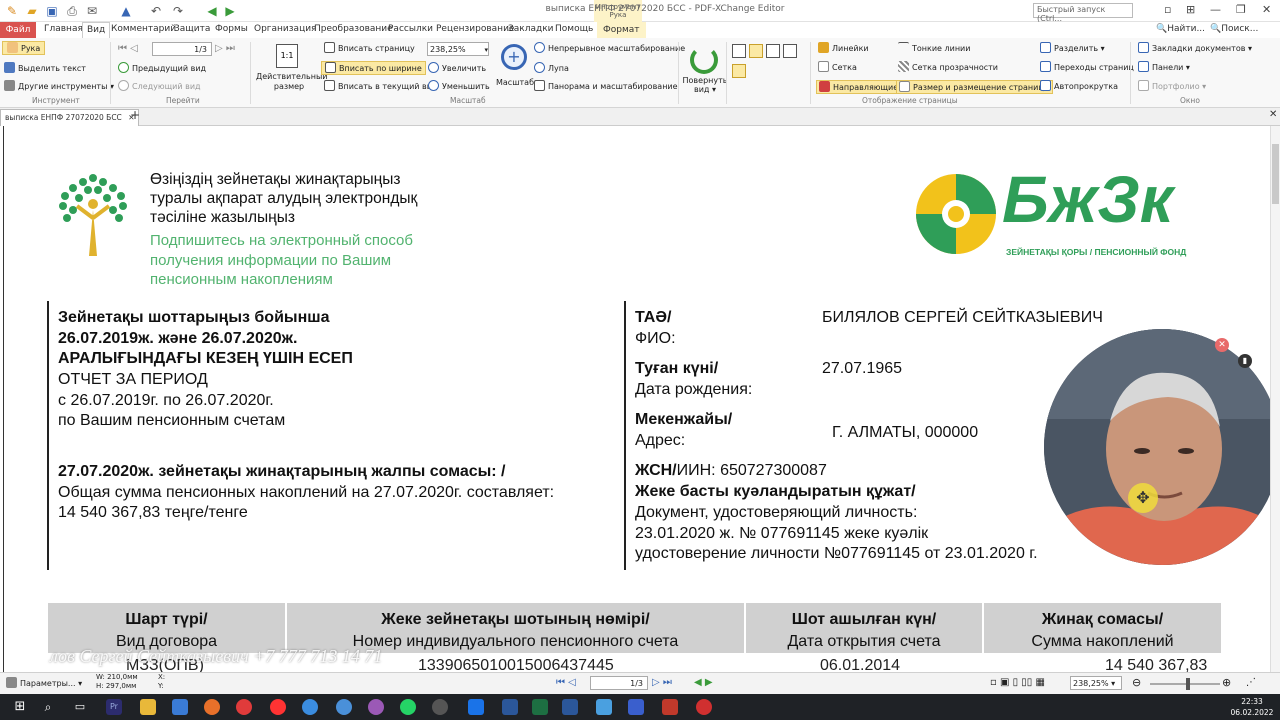 This screenshot has height=720, width=1280. Describe the element at coordinates (96, 30) in the screenshot. I see `menu-view: Вид` at that location.